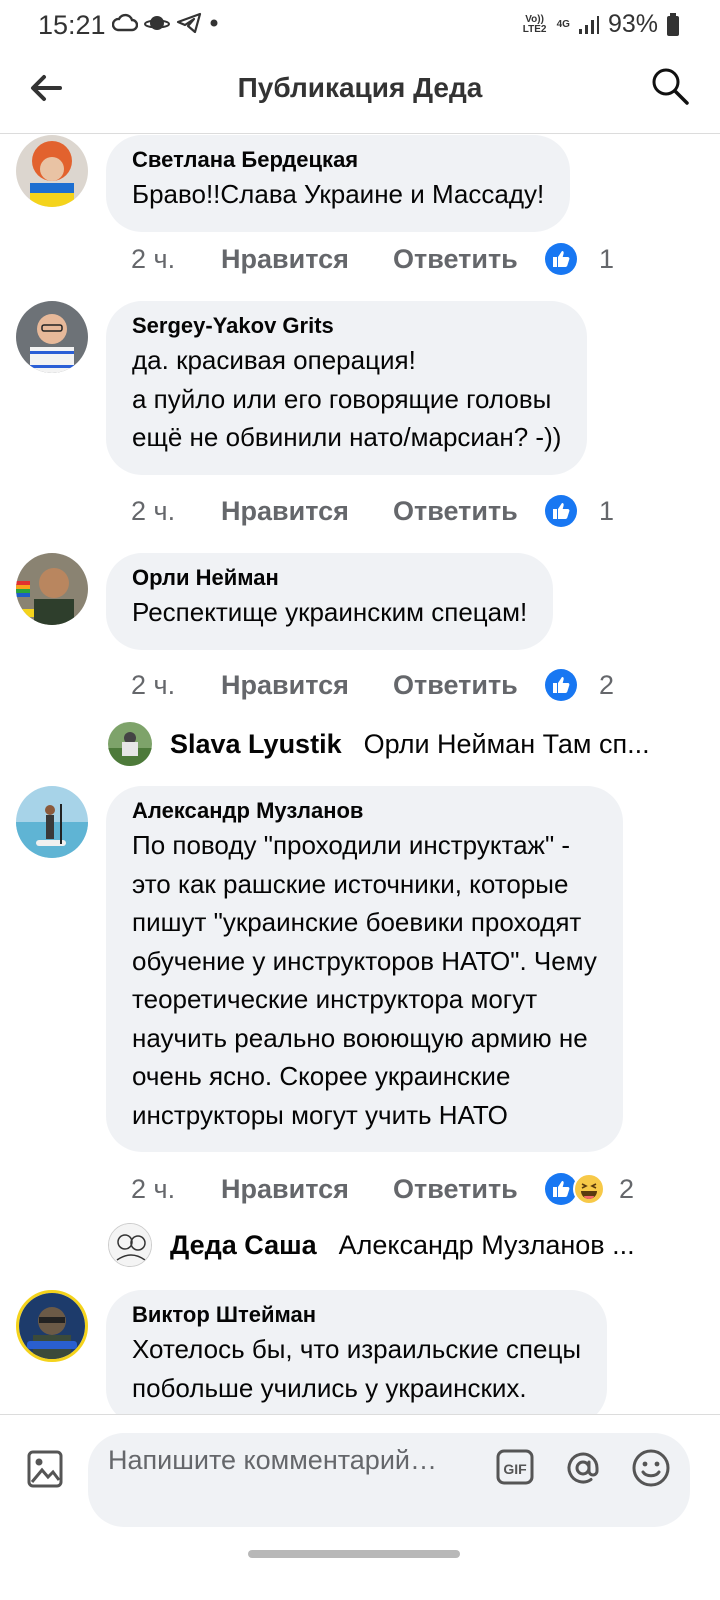  Describe the element at coordinates (125, 22) in the screenshot. I see `cloud-icon` at that location.